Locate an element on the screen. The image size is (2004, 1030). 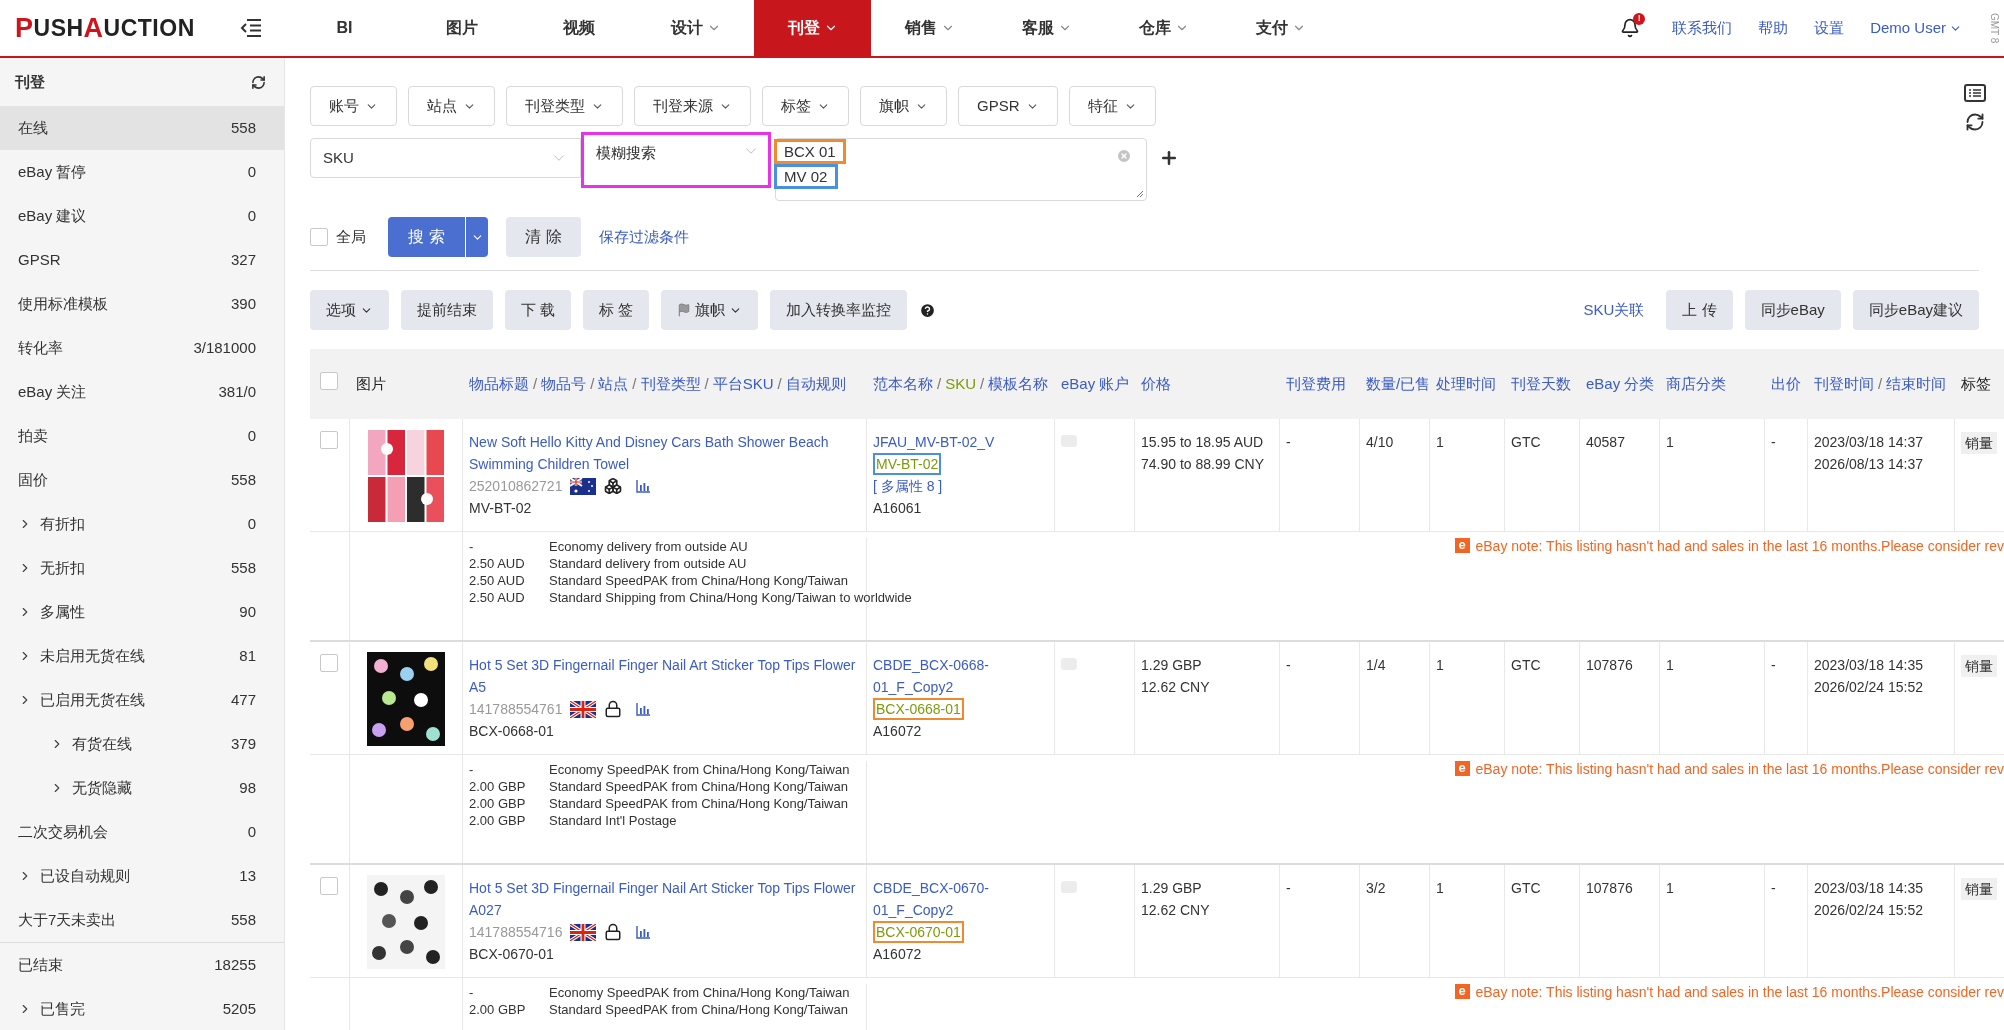
filter-dropdown: GPSR is located at coordinates (1008, 106).